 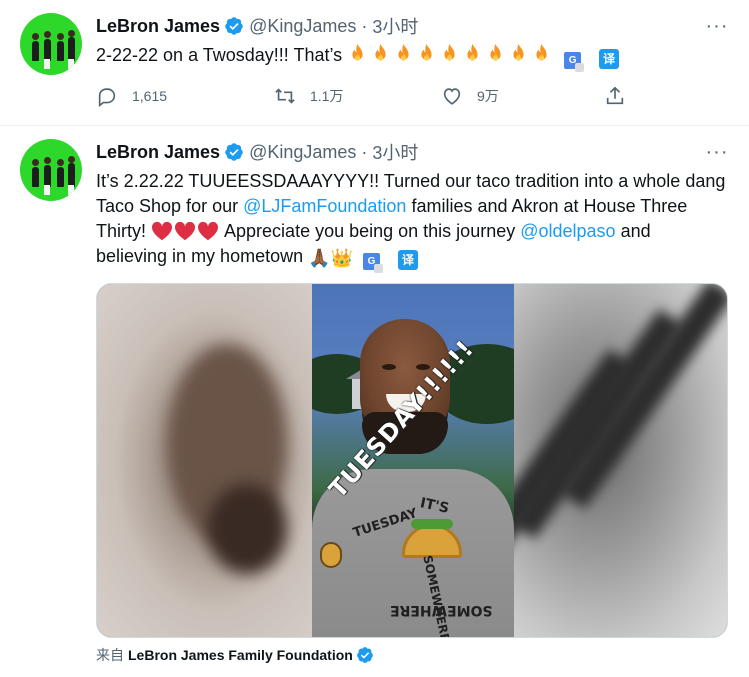 I want to click on folded-hands-emoji: 🙏🏾, so click(x=319, y=258).